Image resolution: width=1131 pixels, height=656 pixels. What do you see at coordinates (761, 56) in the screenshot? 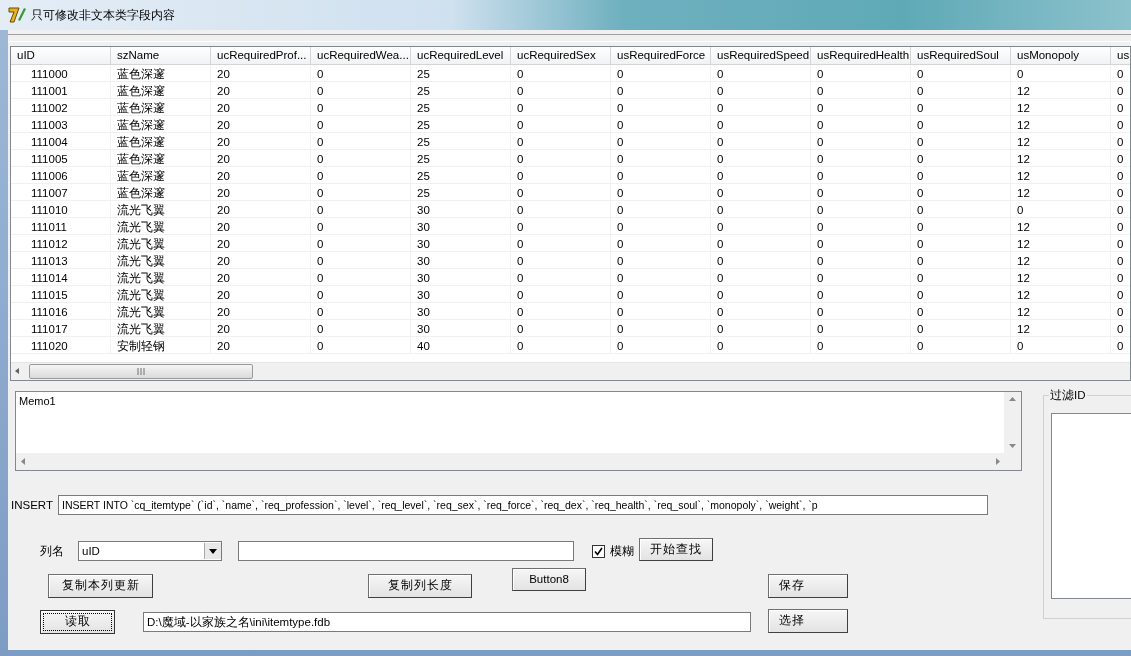
I see `column-header: usRequiredSpeed` at bounding box center [761, 56].